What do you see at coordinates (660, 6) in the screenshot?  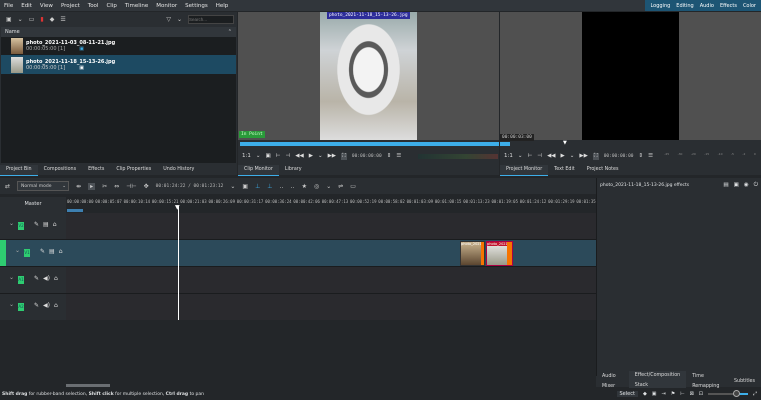 I see `workspace-logging: Logging` at bounding box center [660, 6].